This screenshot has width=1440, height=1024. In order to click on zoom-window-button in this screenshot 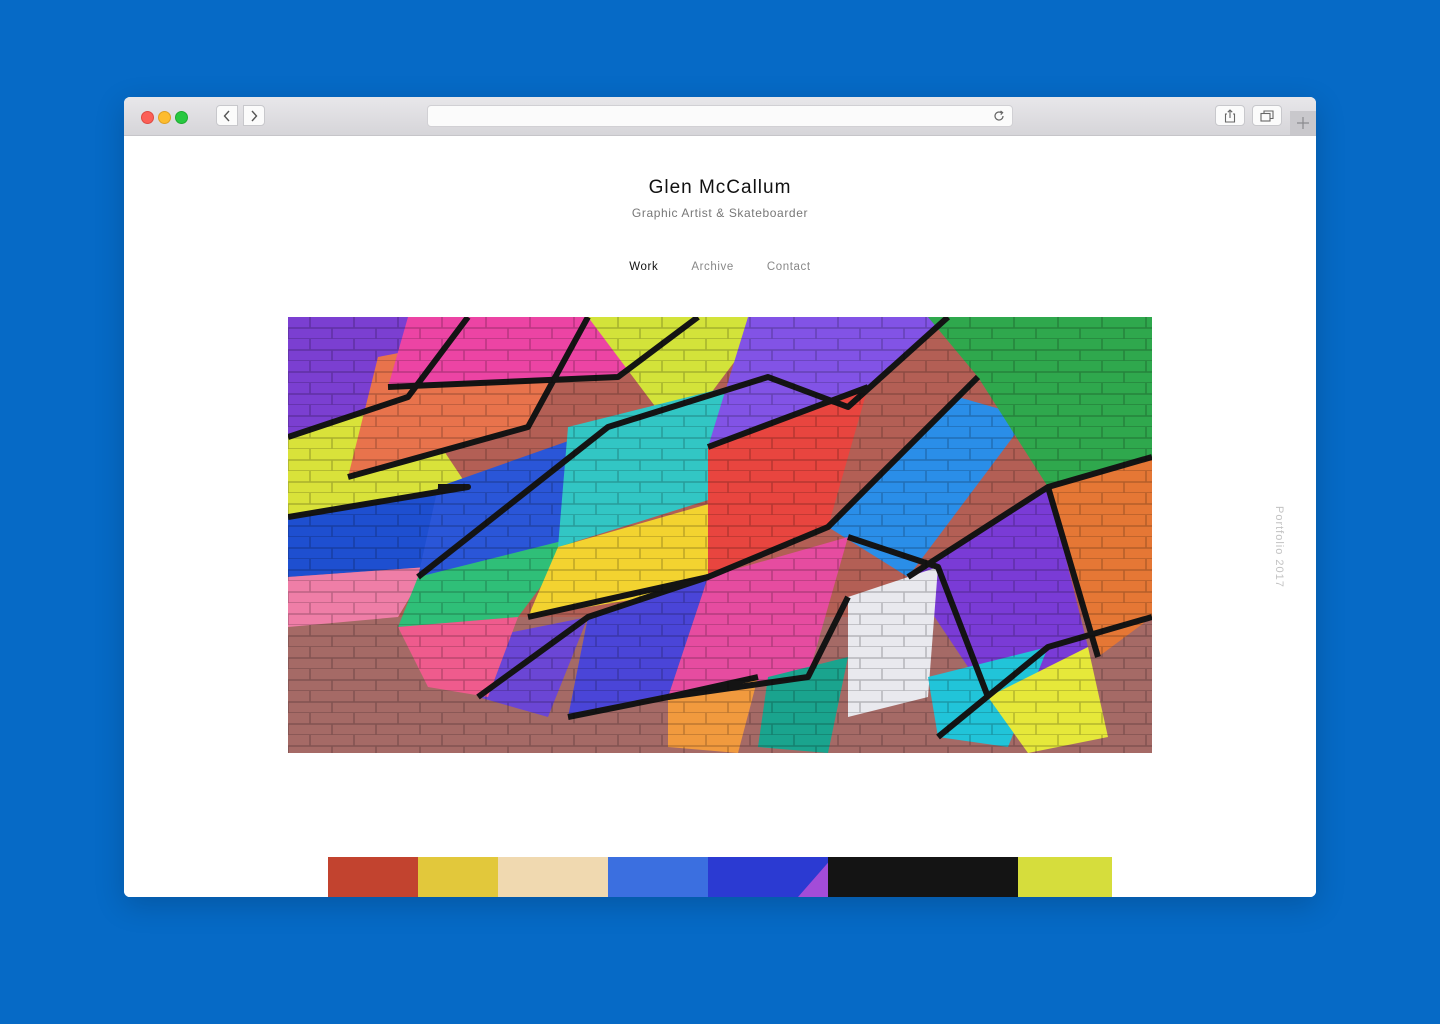, I will do `click(181, 117)`.